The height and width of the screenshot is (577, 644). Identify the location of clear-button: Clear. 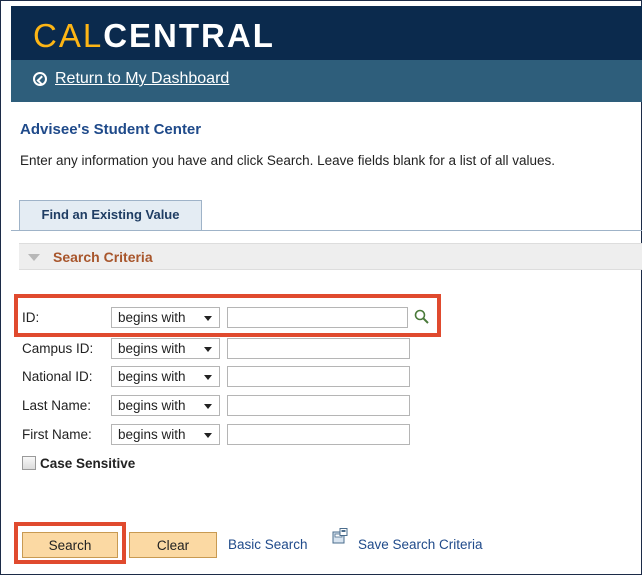
(173, 545).